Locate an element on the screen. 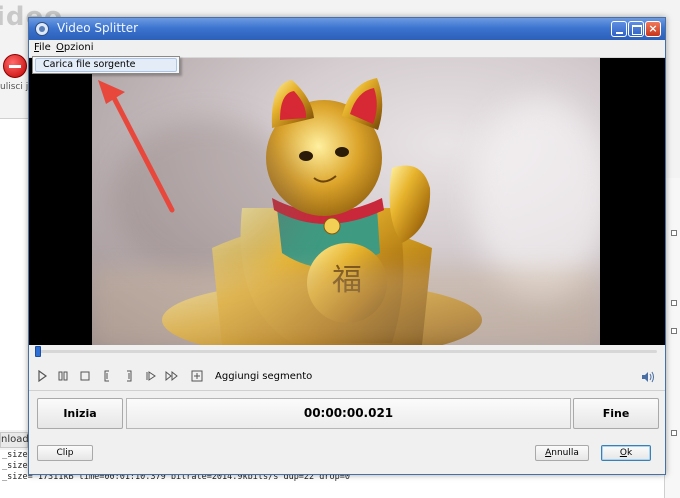  clip-button: Clip is located at coordinates (65, 453).